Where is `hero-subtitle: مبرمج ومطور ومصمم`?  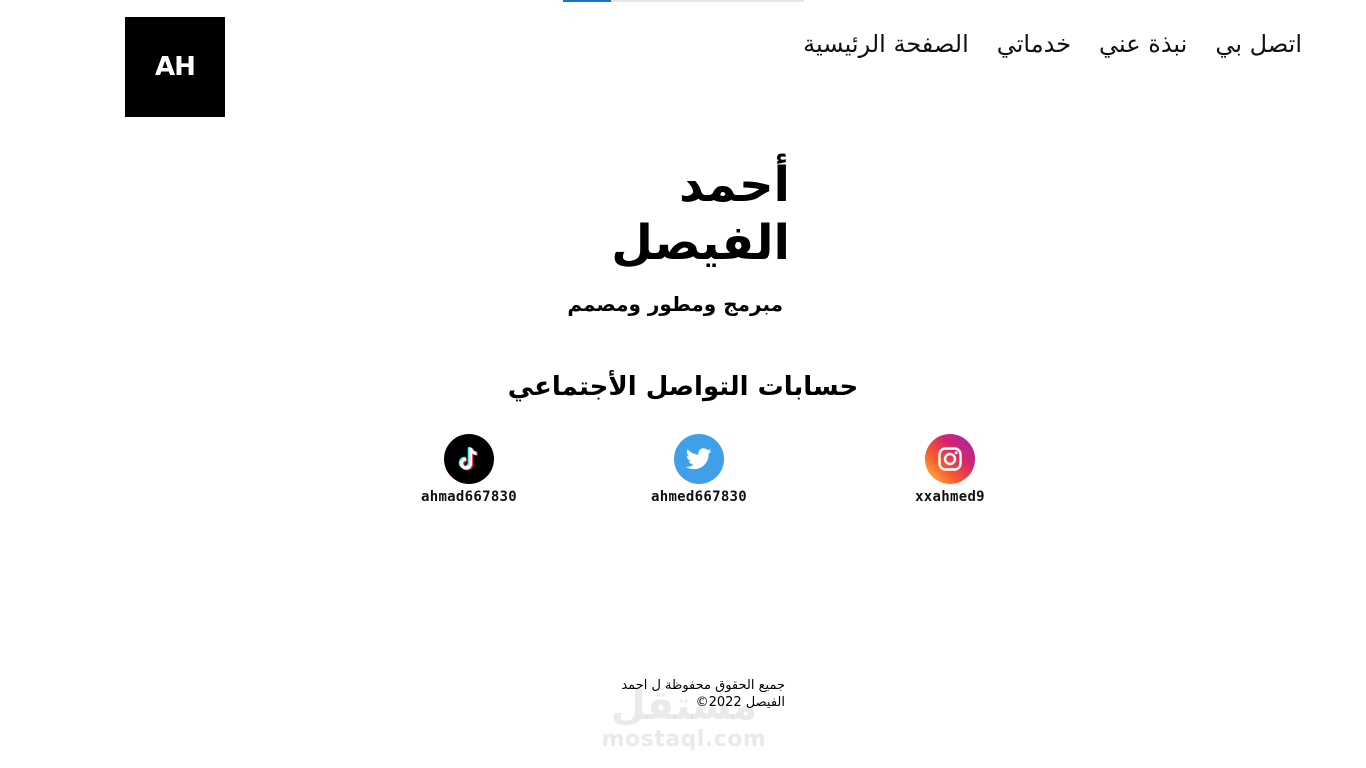
hero-subtitle: مبرمج ومطور ومصمم is located at coordinates (675, 304).